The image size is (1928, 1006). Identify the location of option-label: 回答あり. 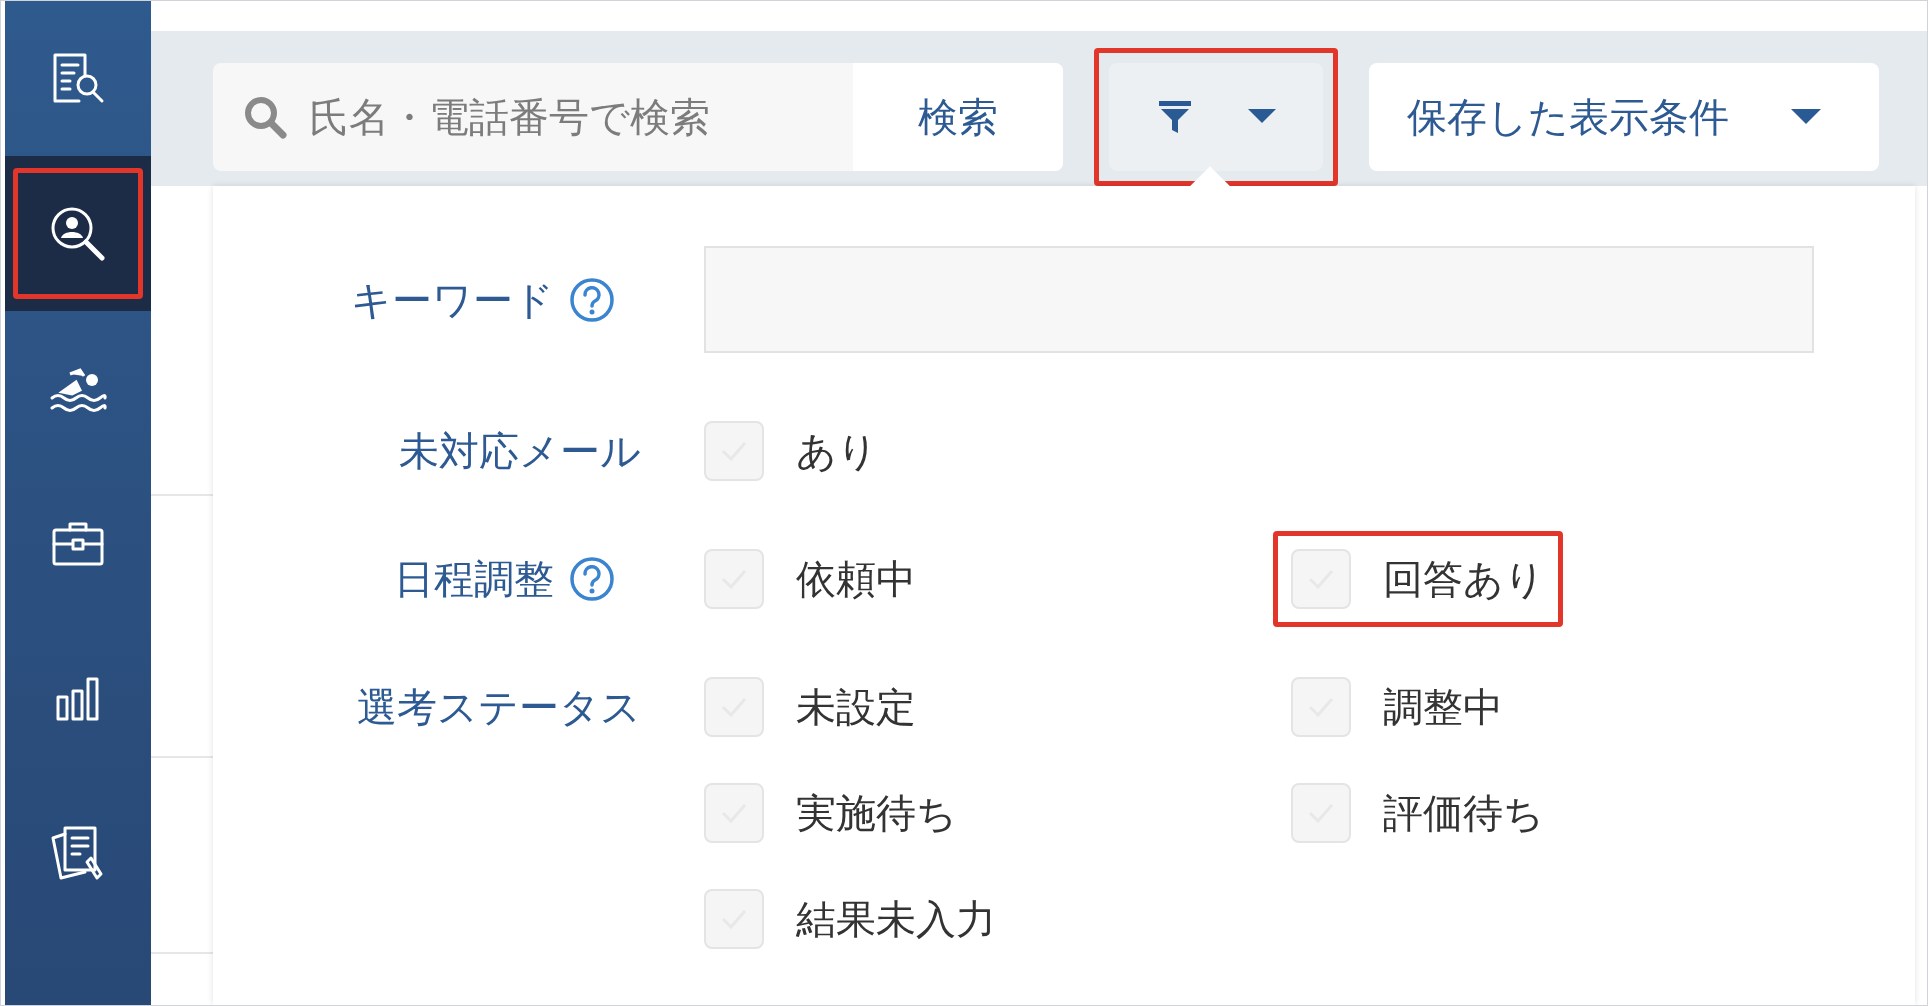
(1464, 579).